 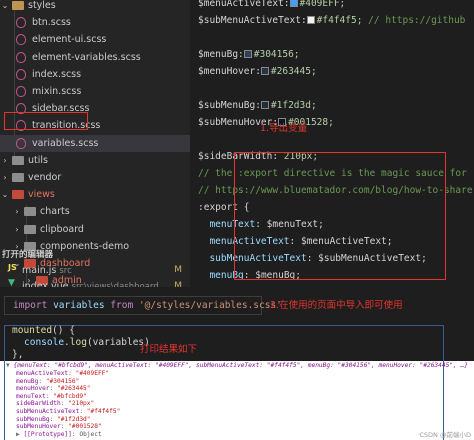 I want to click on tree-item-label: mixin.scss, so click(x=57, y=91).